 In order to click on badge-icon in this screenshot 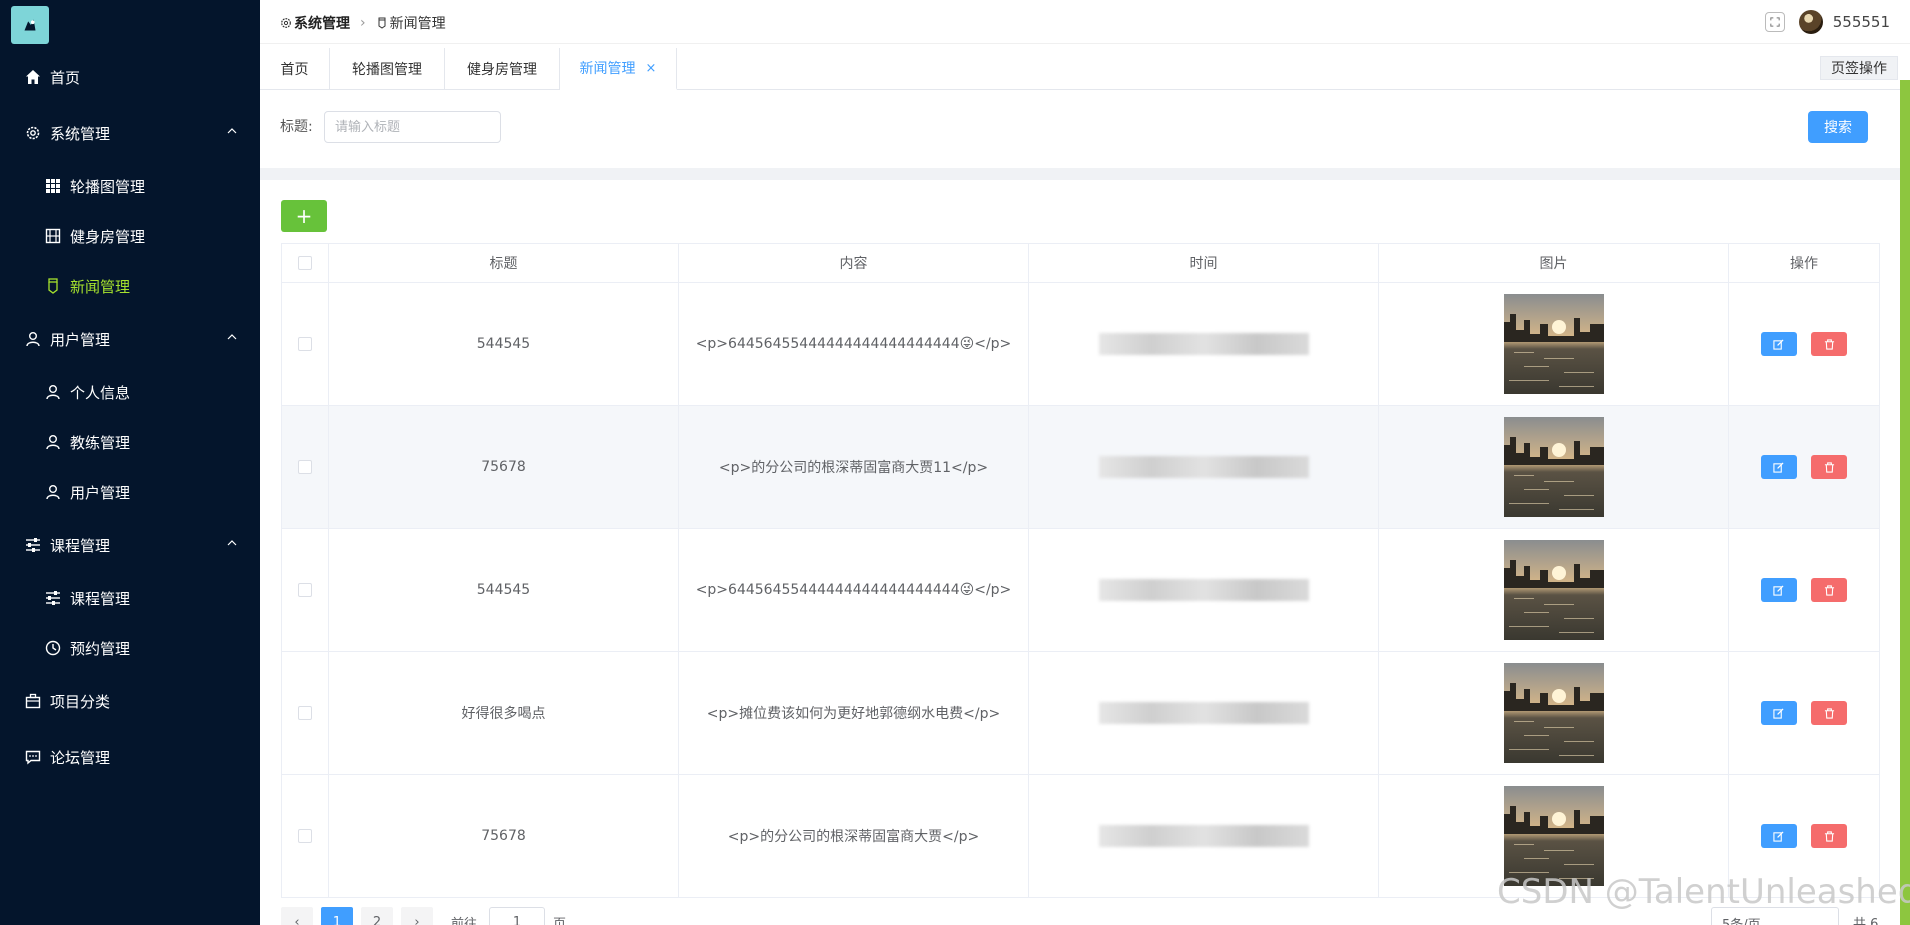, I will do `click(382, 23)`.